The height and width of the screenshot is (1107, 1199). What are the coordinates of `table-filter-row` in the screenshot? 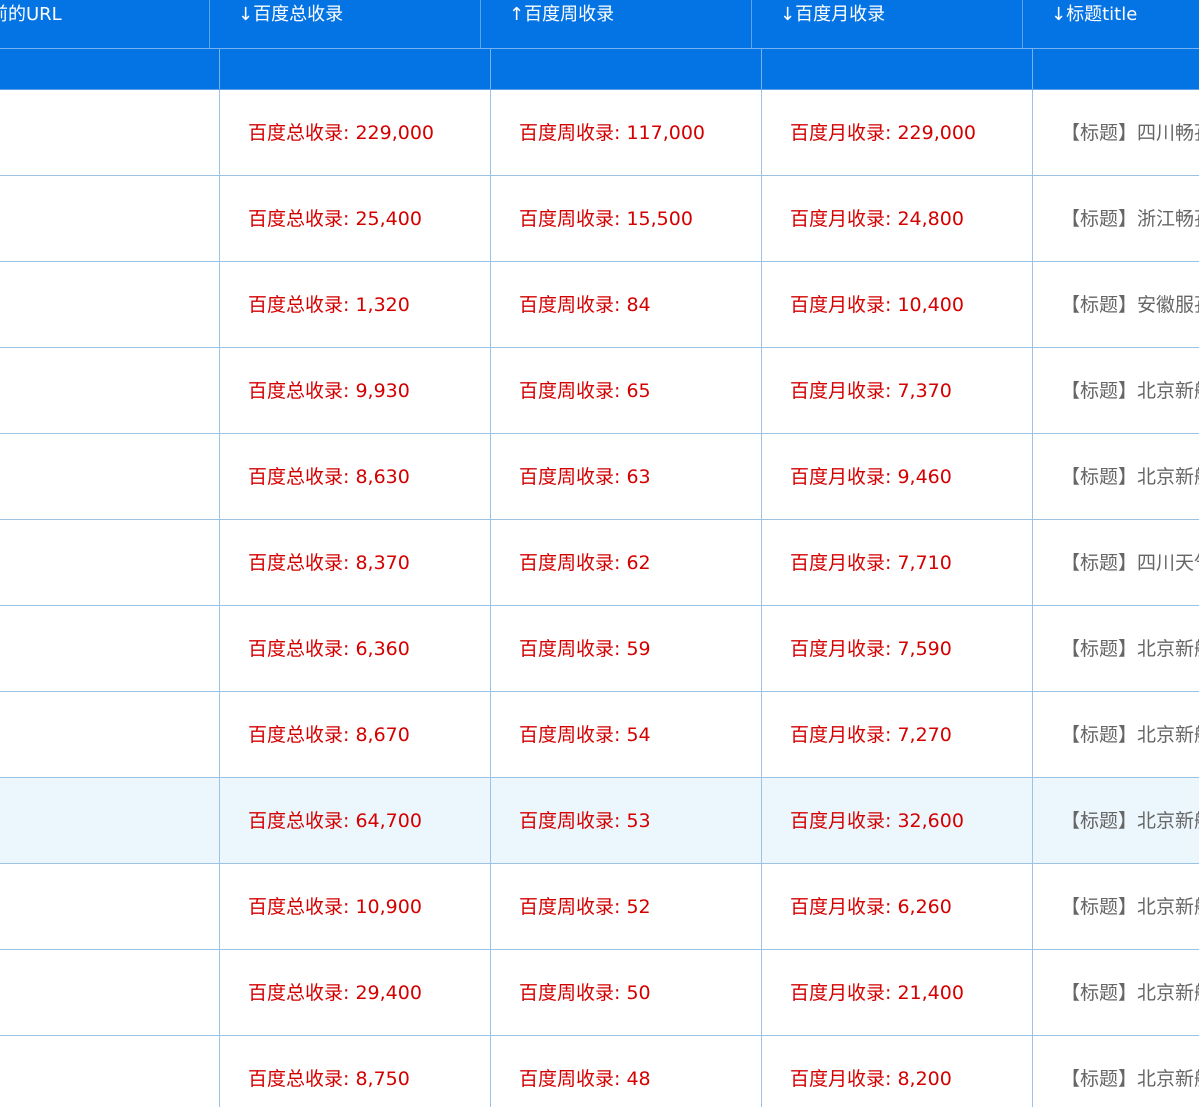 It's located at (599, 69).